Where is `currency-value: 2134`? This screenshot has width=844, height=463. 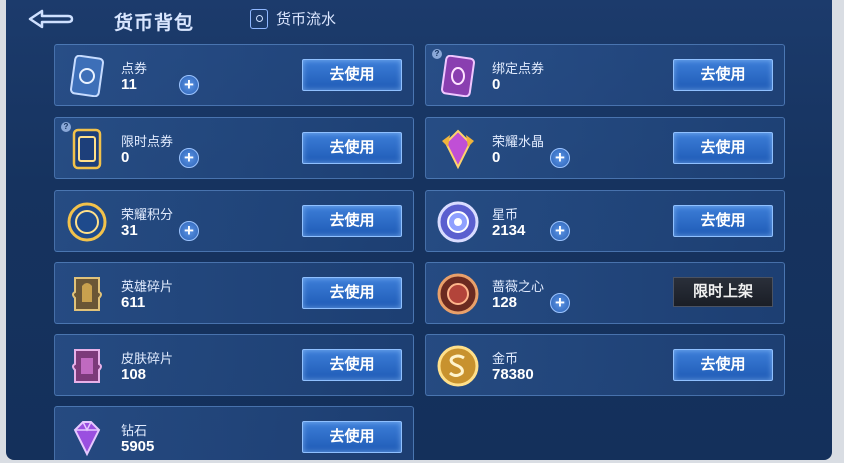 currency-value: 2134 is located at coordinates (509, 230).